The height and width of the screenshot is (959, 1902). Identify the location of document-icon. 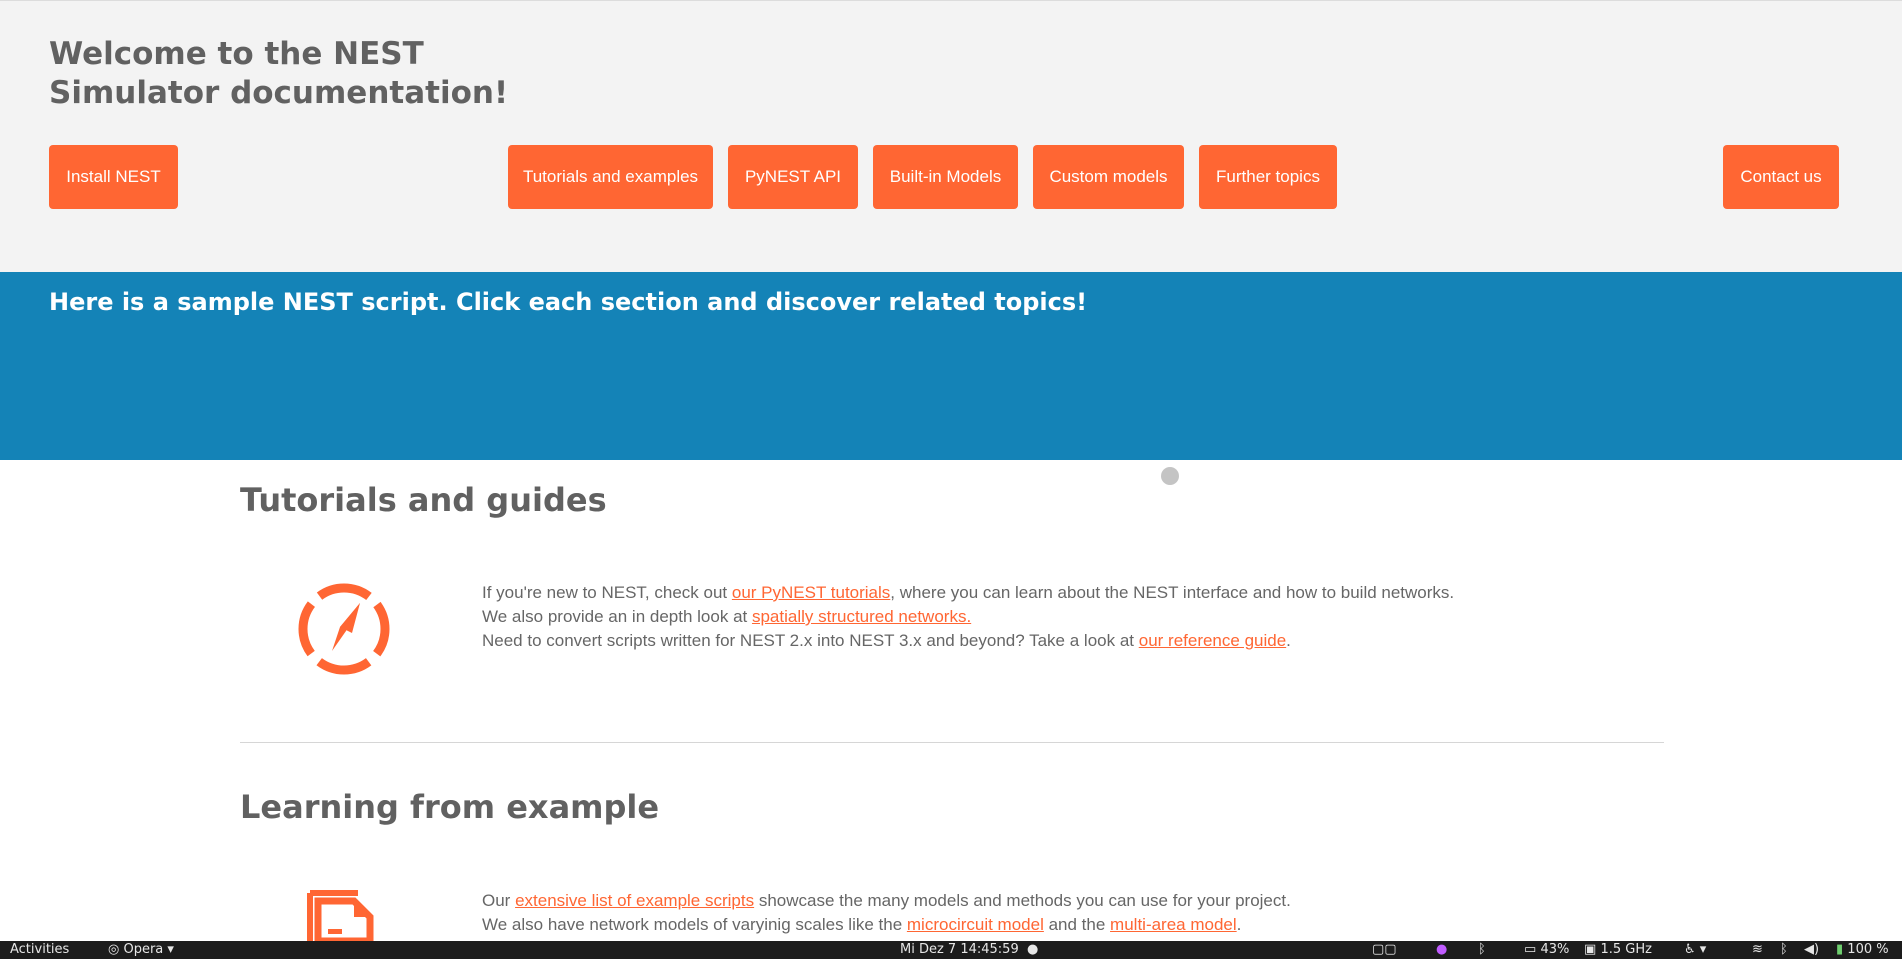
(340, 915).